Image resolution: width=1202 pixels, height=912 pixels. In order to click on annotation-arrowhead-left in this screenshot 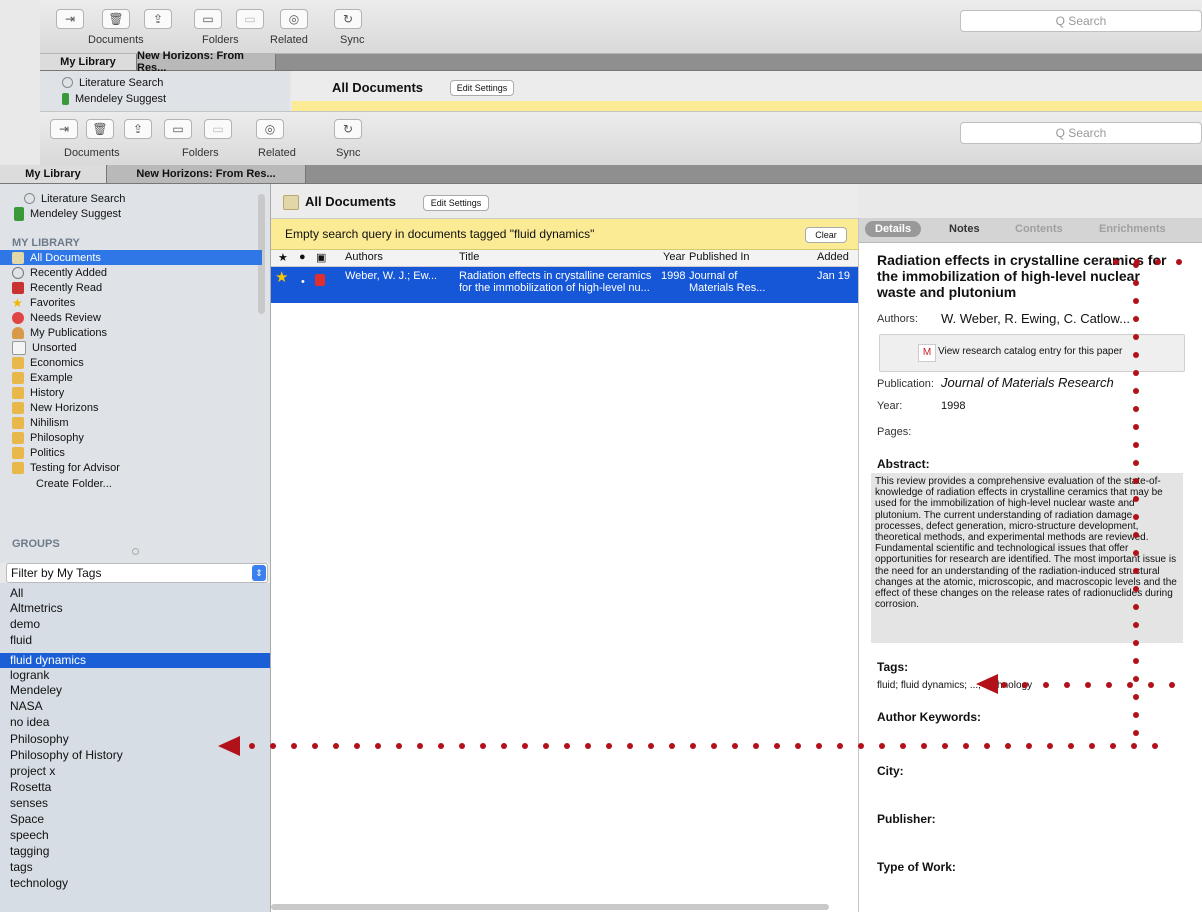, I will do `click(229, 746)`.